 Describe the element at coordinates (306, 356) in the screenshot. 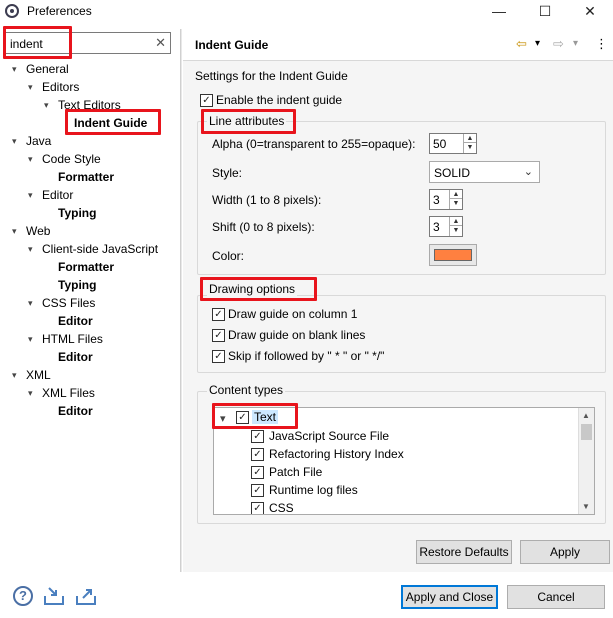

I see `drawing-option-label: Skip if followed by " * " or " */"` at that location.